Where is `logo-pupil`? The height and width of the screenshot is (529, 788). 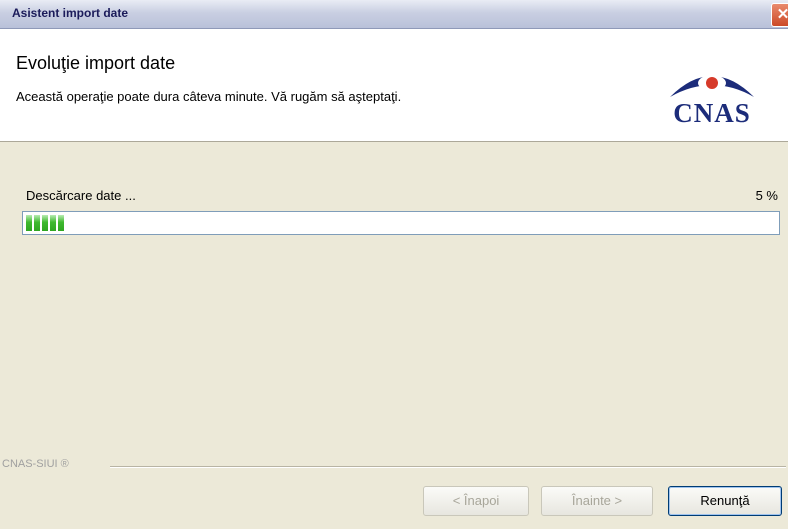
logo-pupil is located at coordinates (712, 83).